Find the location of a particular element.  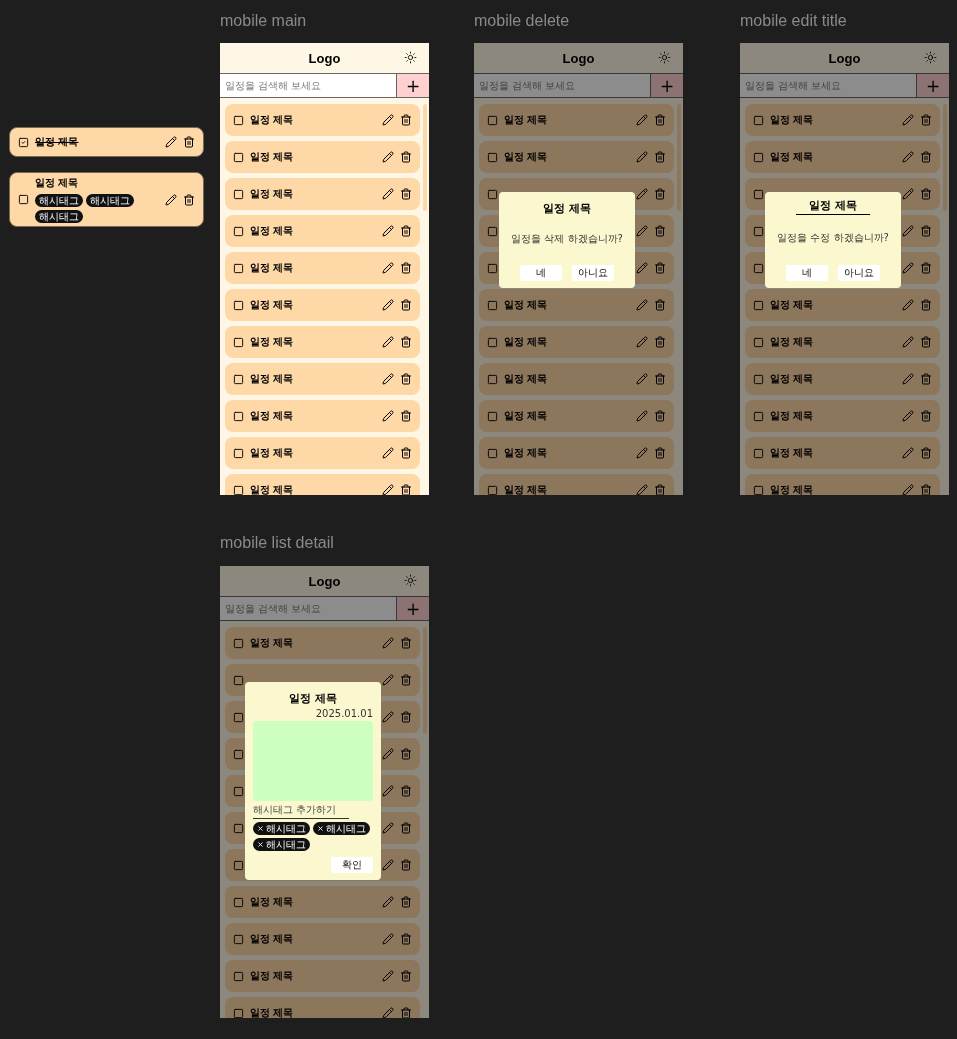

frame-label: mobile delete is located at coordinates (522, 21).